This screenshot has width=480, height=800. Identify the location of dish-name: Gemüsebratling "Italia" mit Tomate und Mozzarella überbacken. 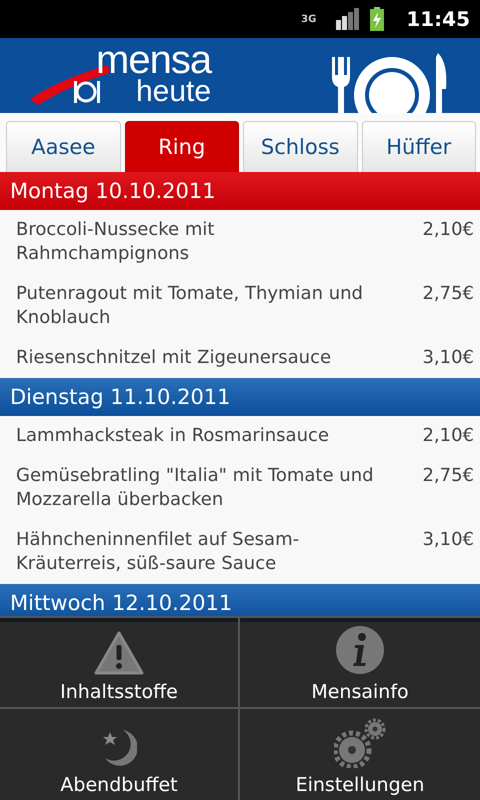
(195, 488).